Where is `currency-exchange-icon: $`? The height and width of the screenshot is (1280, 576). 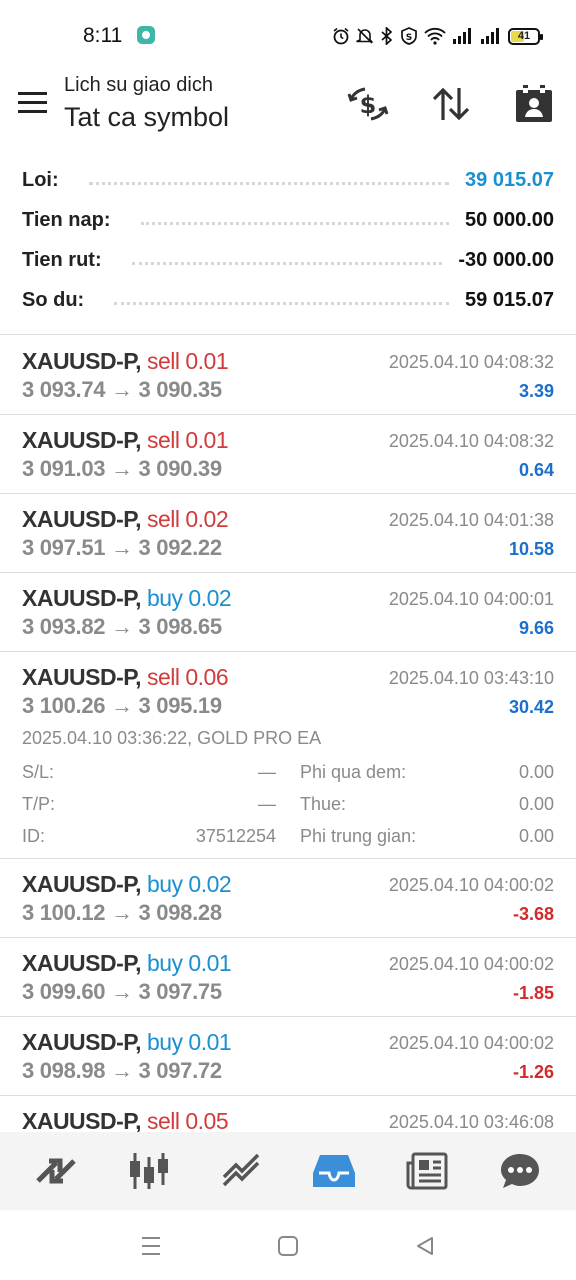 currency-exchange-icon: $ is located at coordinates (368, 104).